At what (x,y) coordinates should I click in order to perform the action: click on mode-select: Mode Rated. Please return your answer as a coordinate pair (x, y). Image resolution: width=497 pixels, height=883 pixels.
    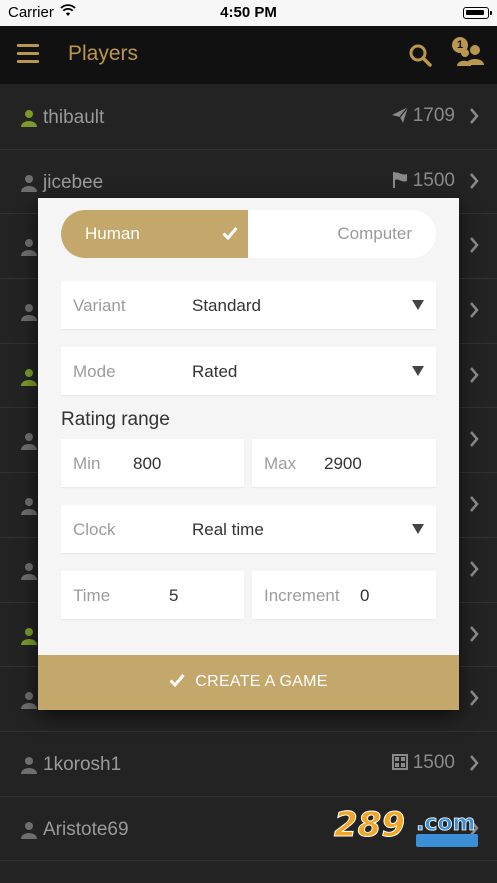
    Looking at the image, I should click on (248, 371).